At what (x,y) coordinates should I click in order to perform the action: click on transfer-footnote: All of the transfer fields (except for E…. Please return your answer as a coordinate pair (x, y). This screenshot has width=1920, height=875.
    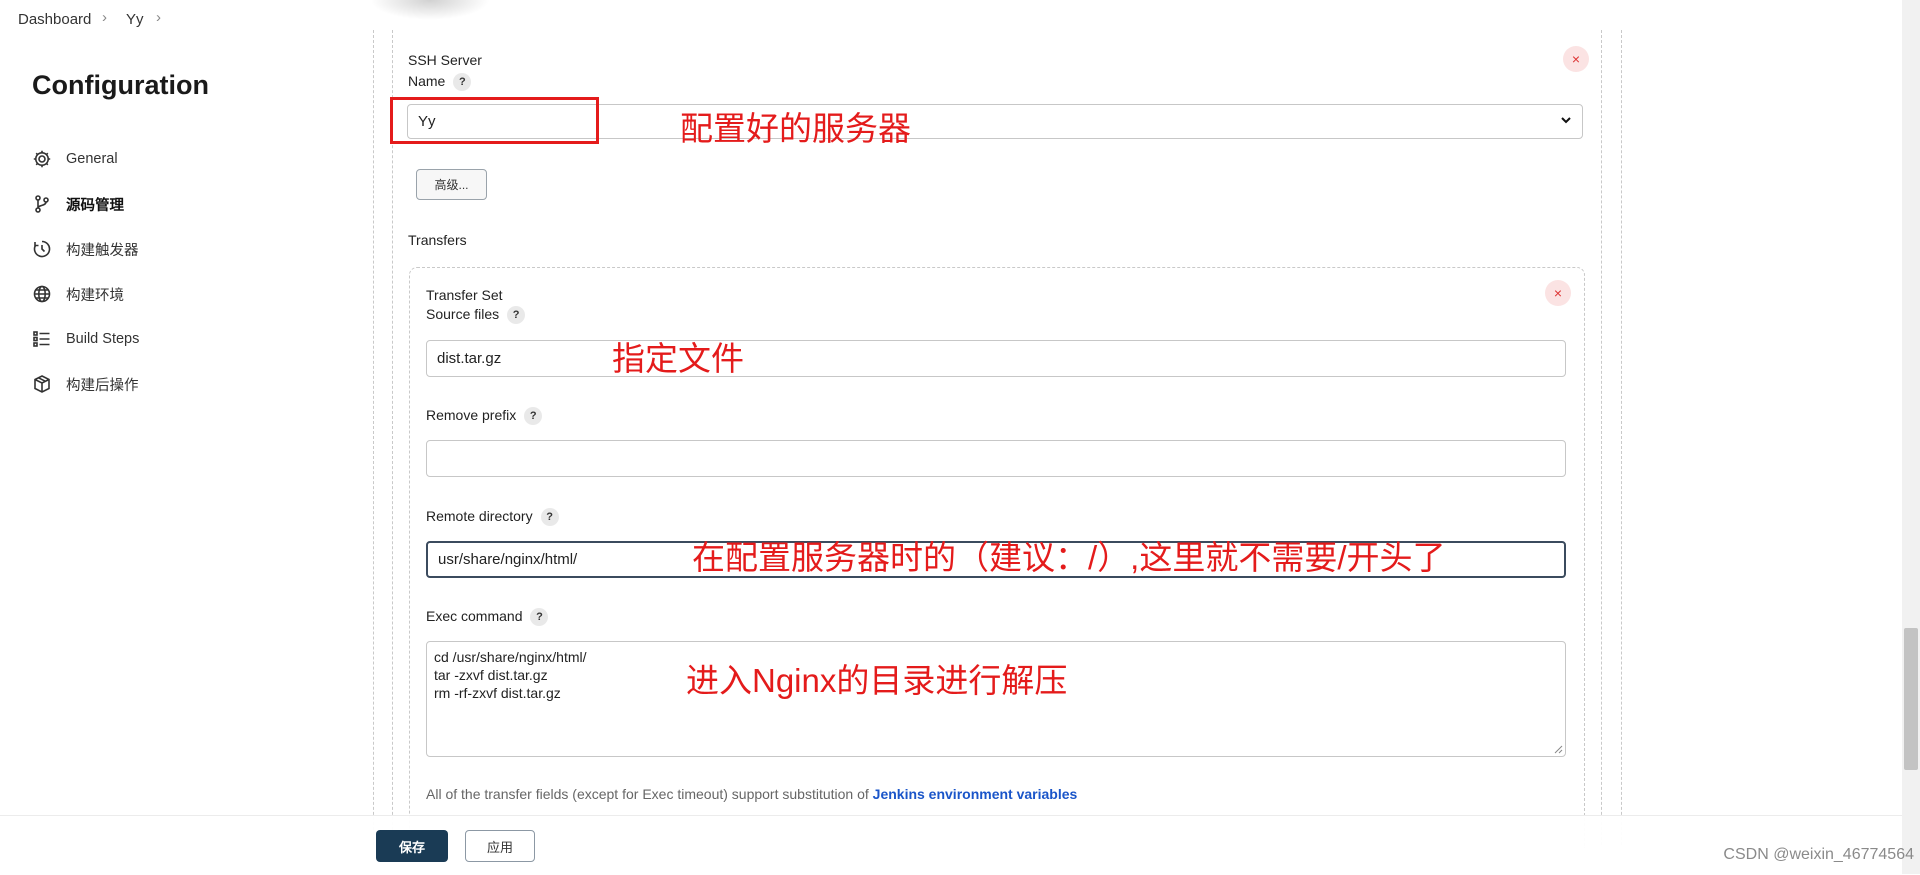
    Looking at the image, I should click on (752, 794).